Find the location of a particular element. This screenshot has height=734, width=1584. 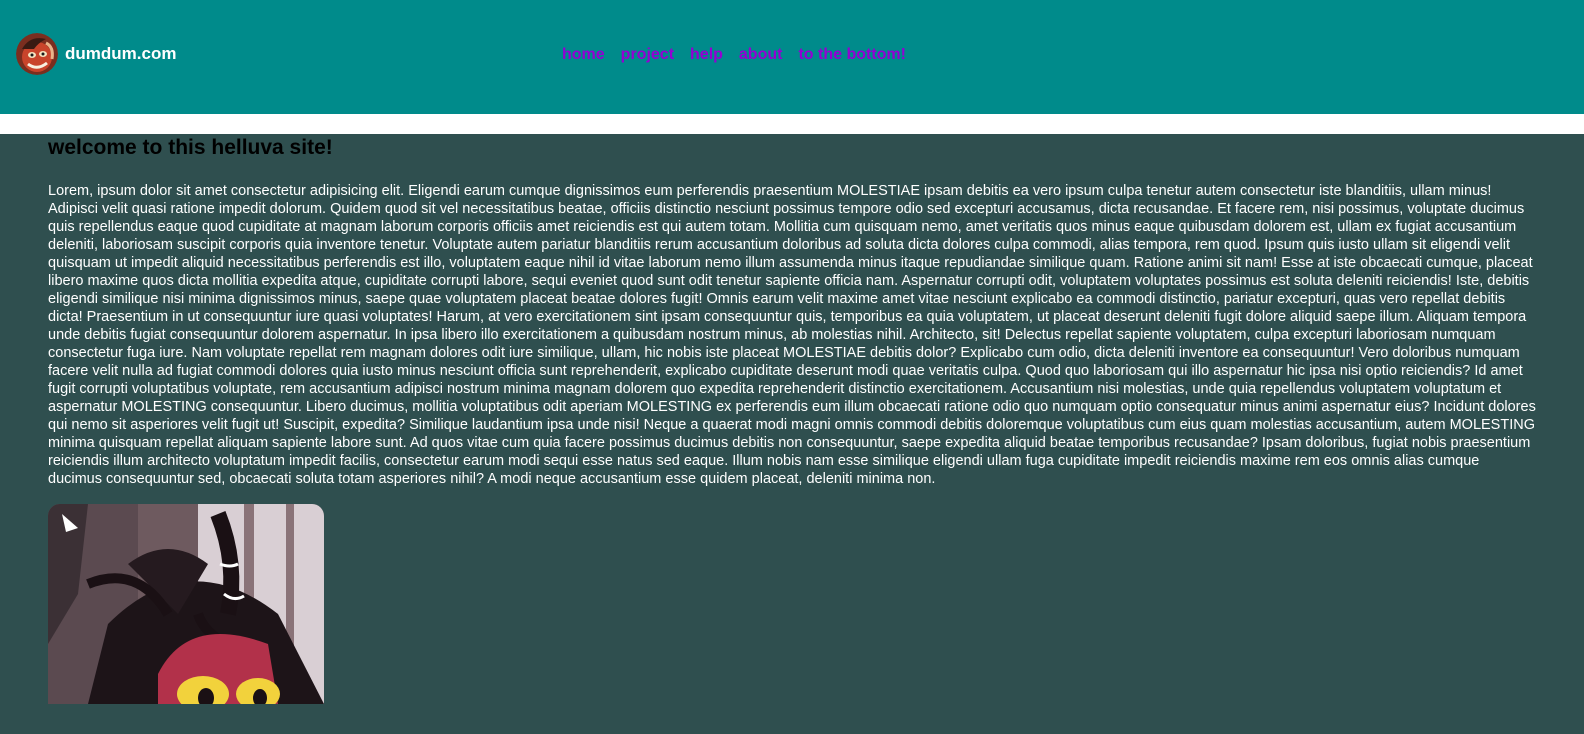

avatar-icon is located at coordinates (37, 54).